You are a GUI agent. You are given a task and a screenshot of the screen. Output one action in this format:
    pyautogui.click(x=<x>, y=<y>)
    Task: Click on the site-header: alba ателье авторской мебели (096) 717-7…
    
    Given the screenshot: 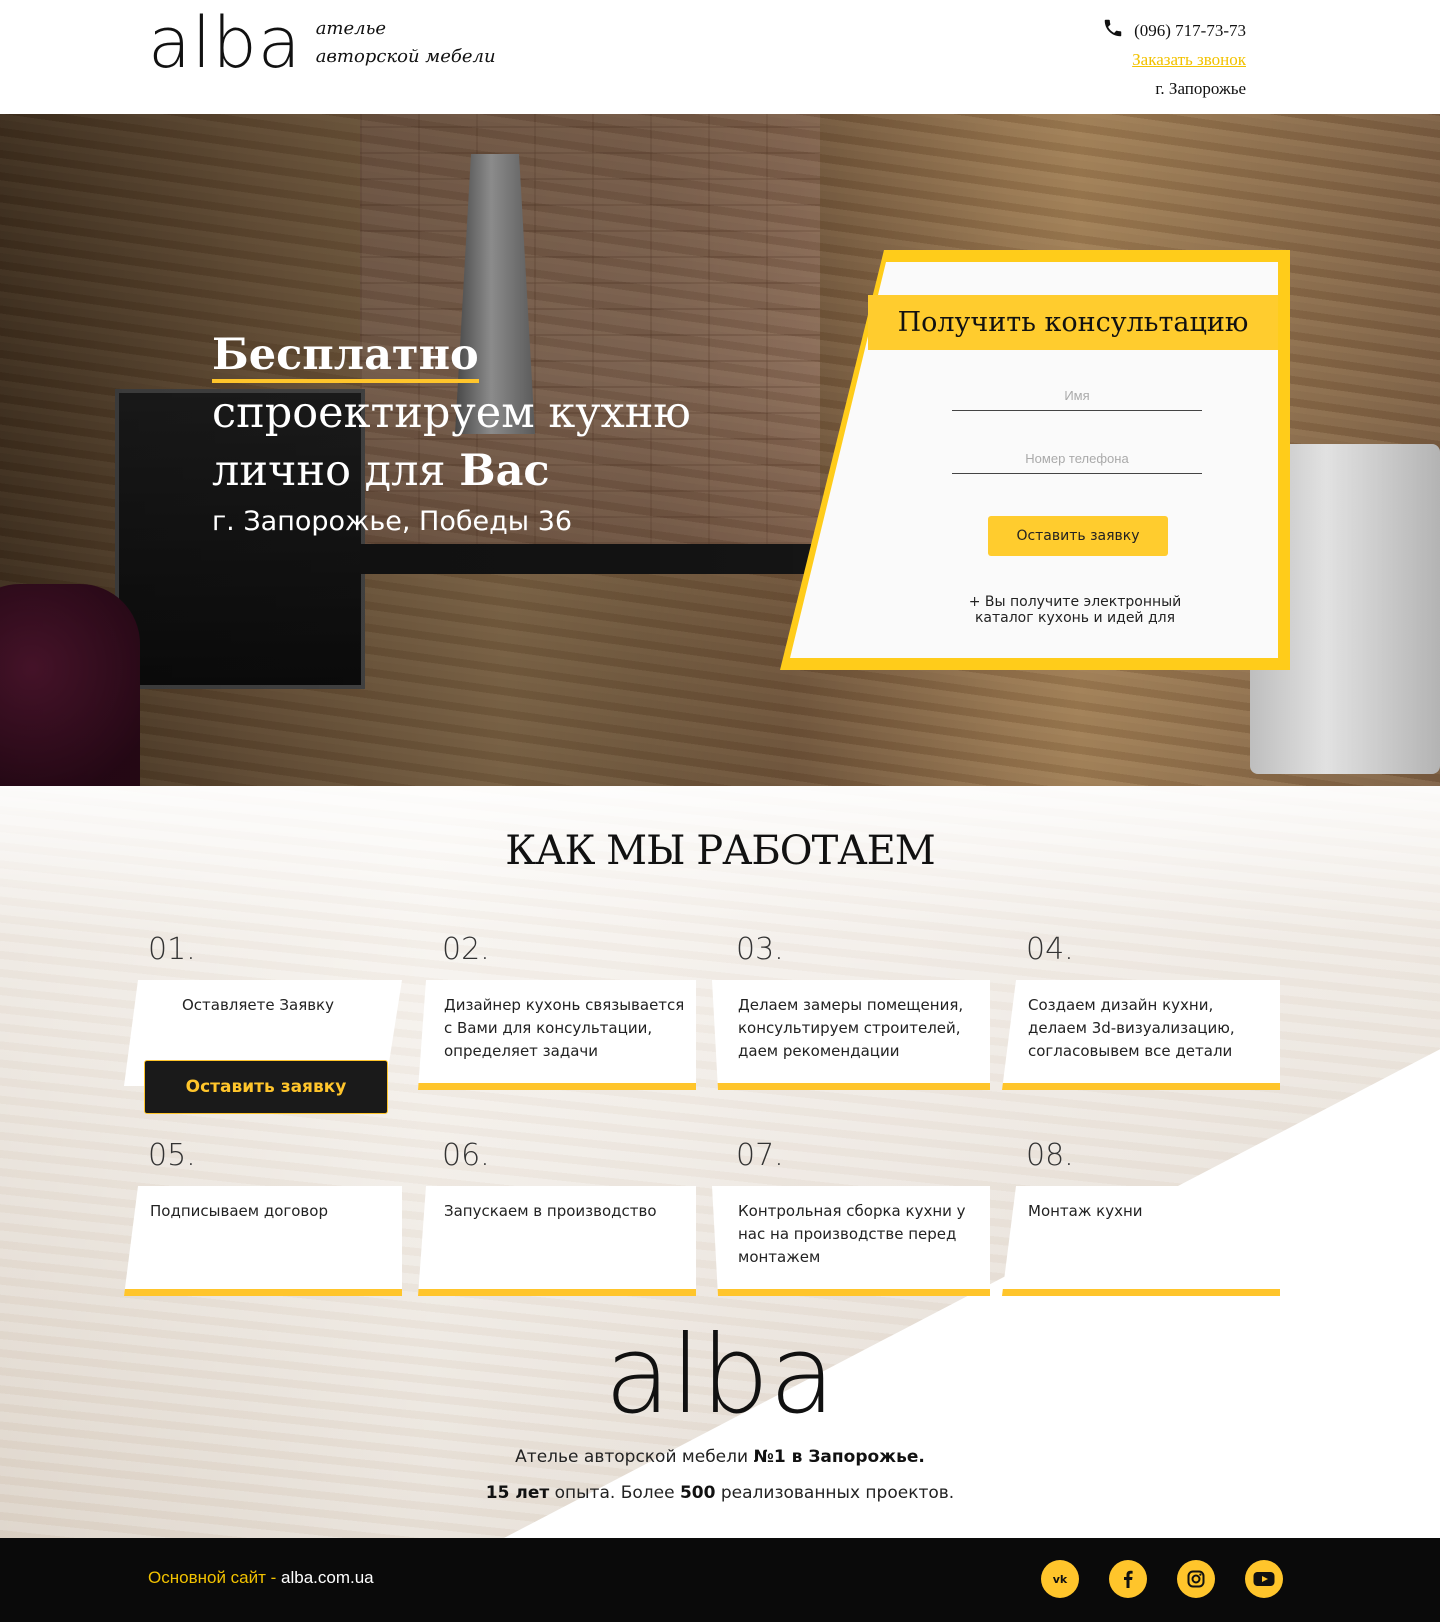 What is the action you would take?
    pyautogui.click(x=720, y=57)
    